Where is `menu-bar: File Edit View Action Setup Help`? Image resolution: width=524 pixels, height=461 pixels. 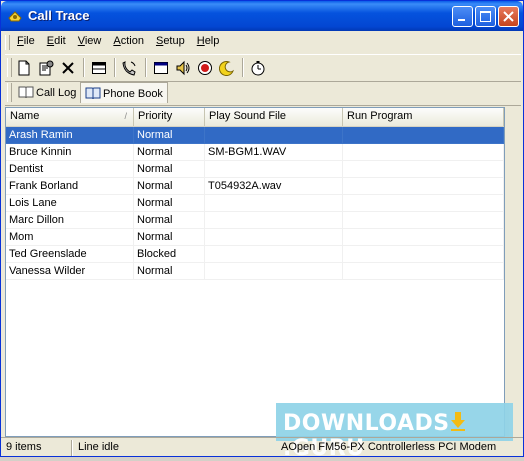 menu-bar: File Edit View Action Setup Help is located at coordinates (263, 42).